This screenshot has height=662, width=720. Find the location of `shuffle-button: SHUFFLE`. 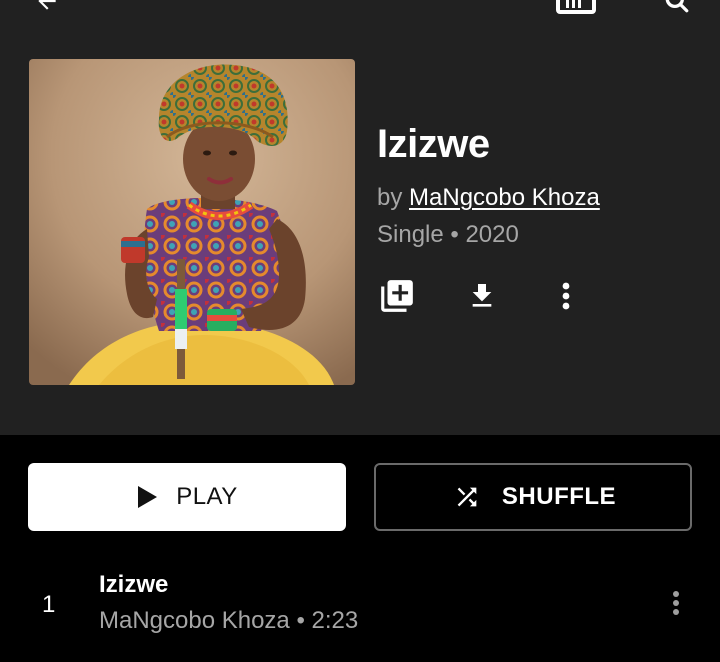

shuffle-button: SHUFFLE is located at coordinates (533, 497).